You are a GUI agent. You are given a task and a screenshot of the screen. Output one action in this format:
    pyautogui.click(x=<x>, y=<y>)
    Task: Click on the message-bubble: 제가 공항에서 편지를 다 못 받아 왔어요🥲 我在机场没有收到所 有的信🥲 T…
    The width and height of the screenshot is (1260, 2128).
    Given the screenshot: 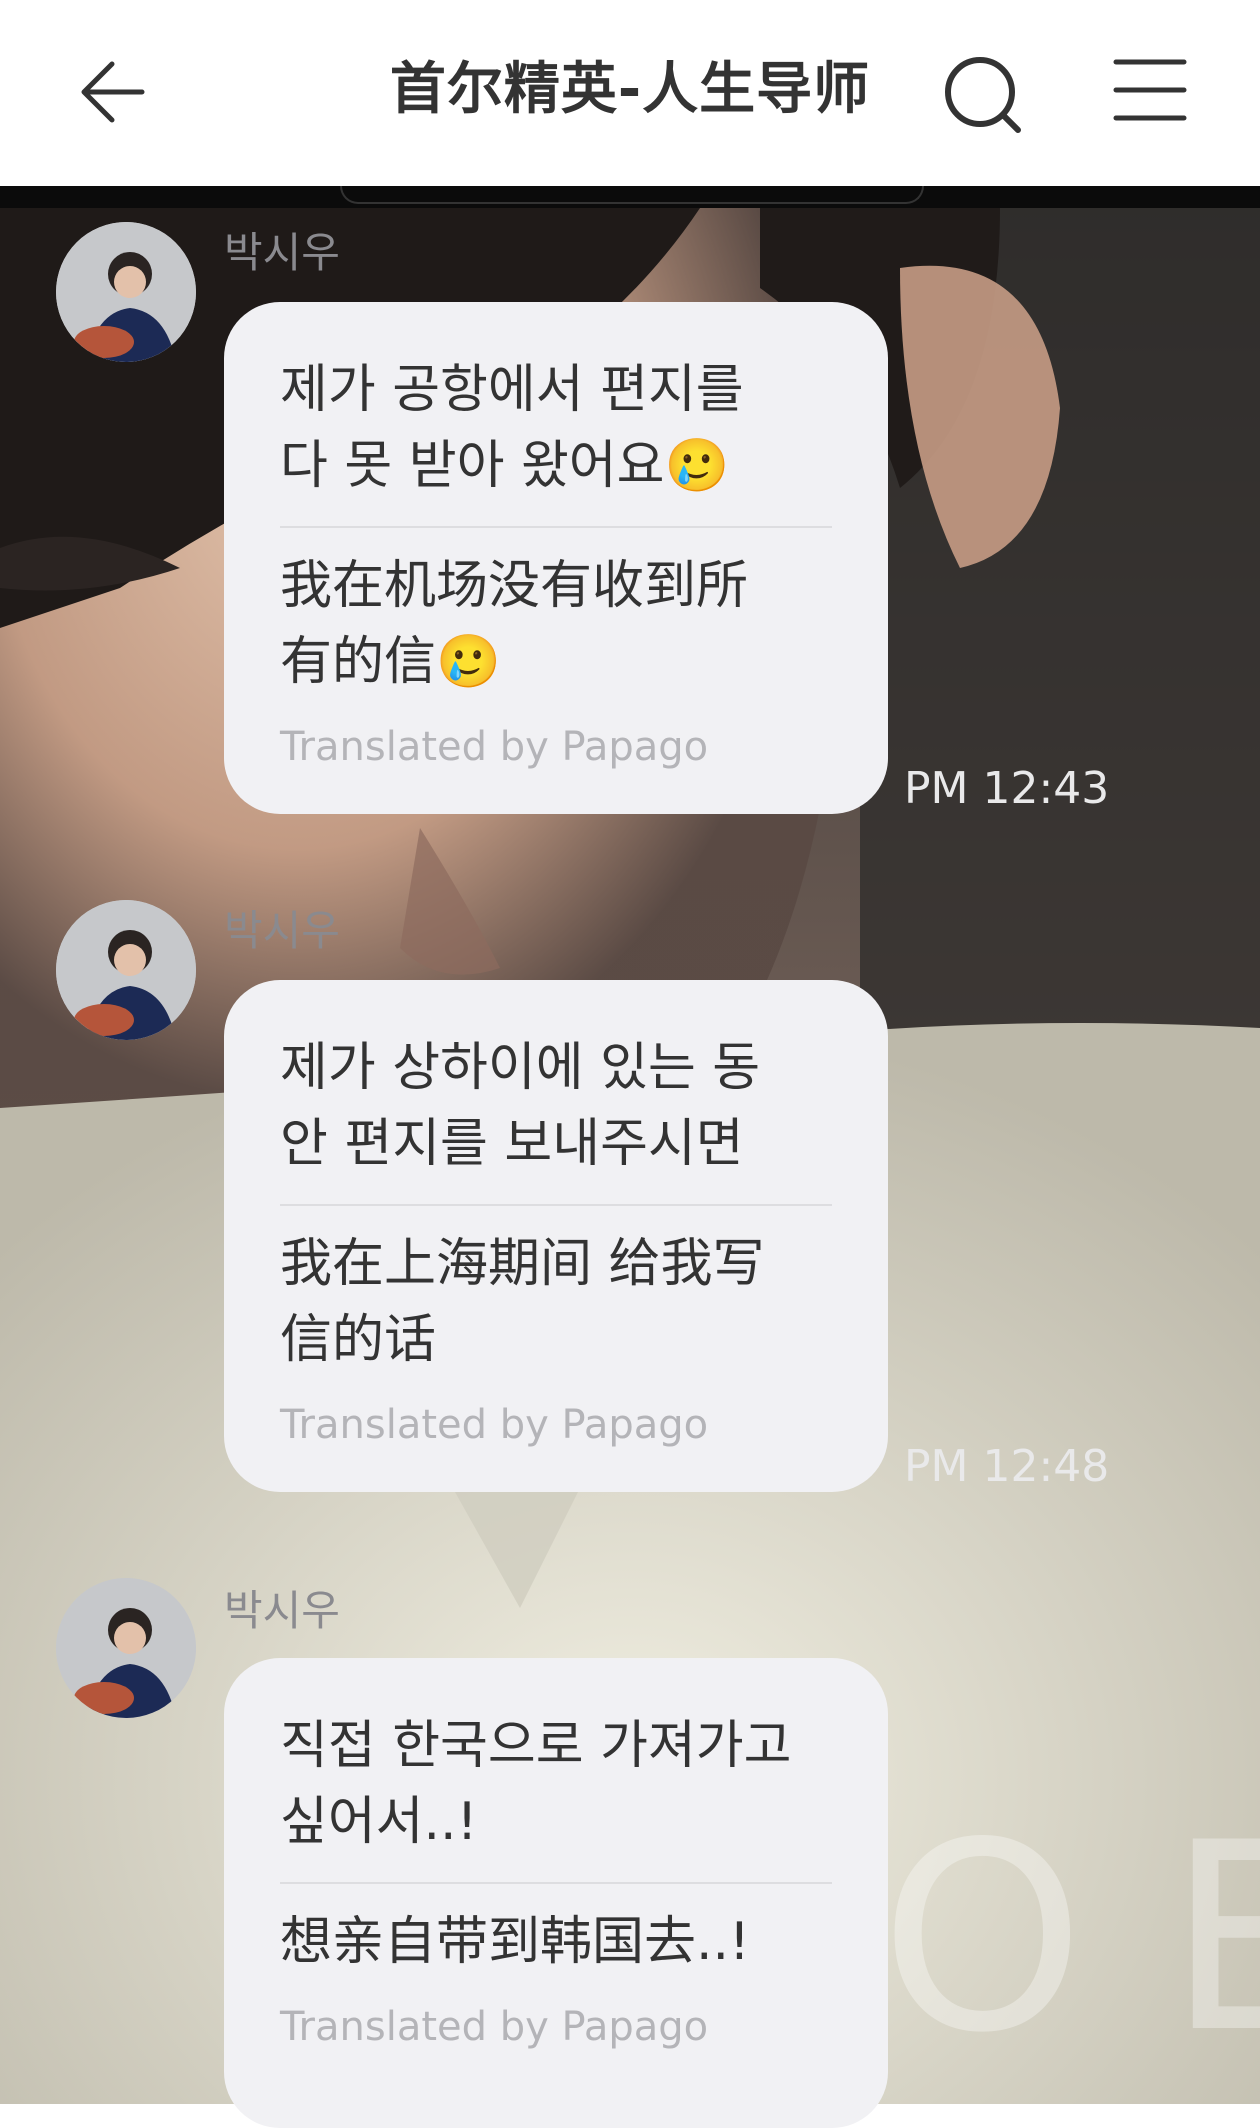 What is the action you would take?
    pyautogui.click(x=556, y=558)
    